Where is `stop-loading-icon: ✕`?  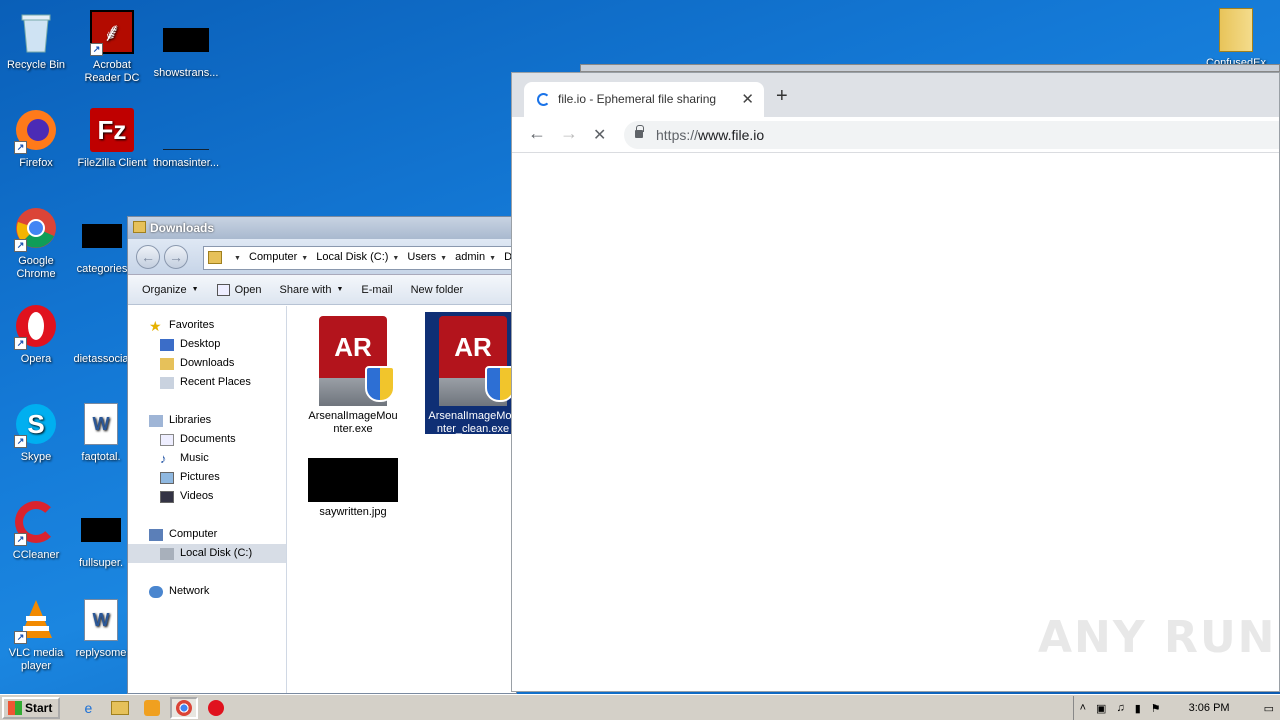
stop-loading-icon: ✕ is located at coordinates (599, 135).